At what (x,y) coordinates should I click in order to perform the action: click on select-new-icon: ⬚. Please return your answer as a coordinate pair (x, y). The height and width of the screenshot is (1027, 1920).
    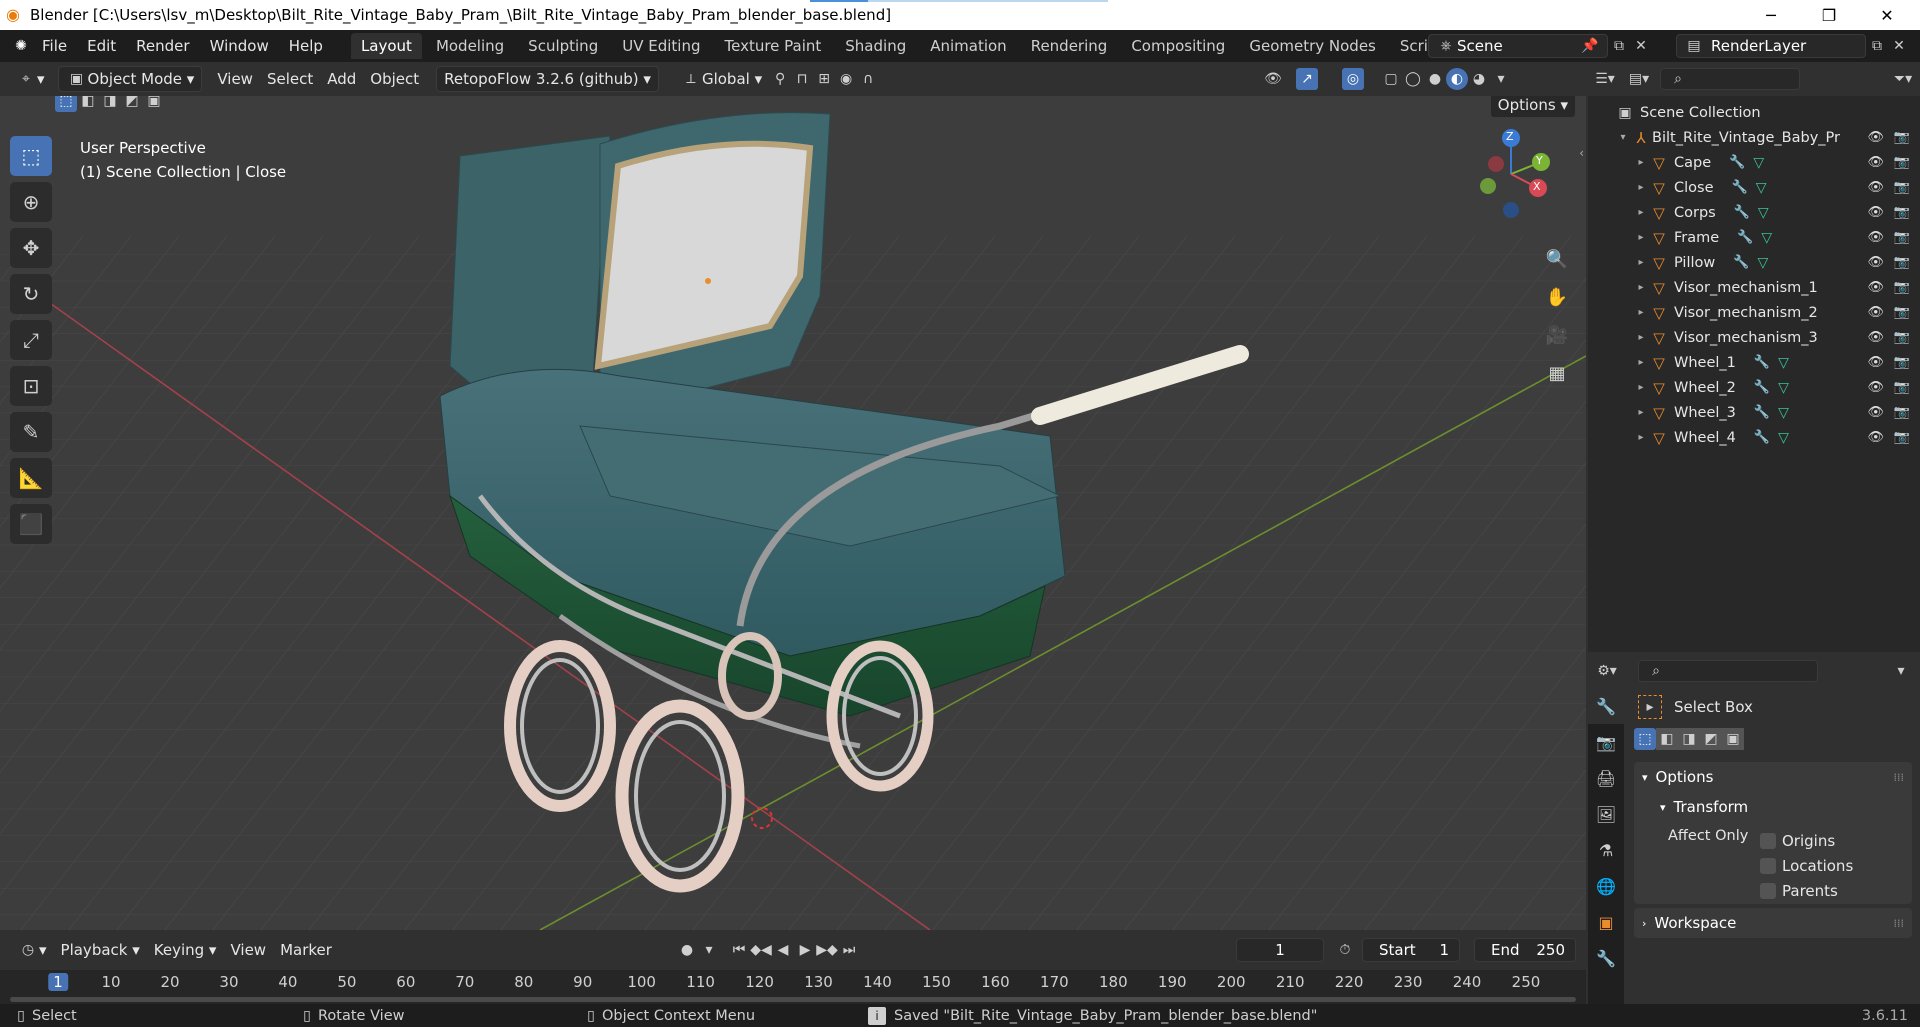
    Looking at the image, I should click on (66, 104).